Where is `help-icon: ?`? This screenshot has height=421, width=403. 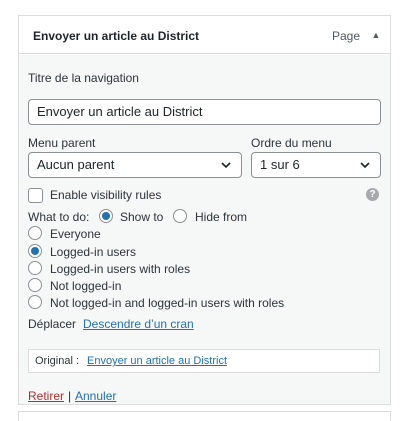
help-icon: ? is located at coordinates (372, 194).